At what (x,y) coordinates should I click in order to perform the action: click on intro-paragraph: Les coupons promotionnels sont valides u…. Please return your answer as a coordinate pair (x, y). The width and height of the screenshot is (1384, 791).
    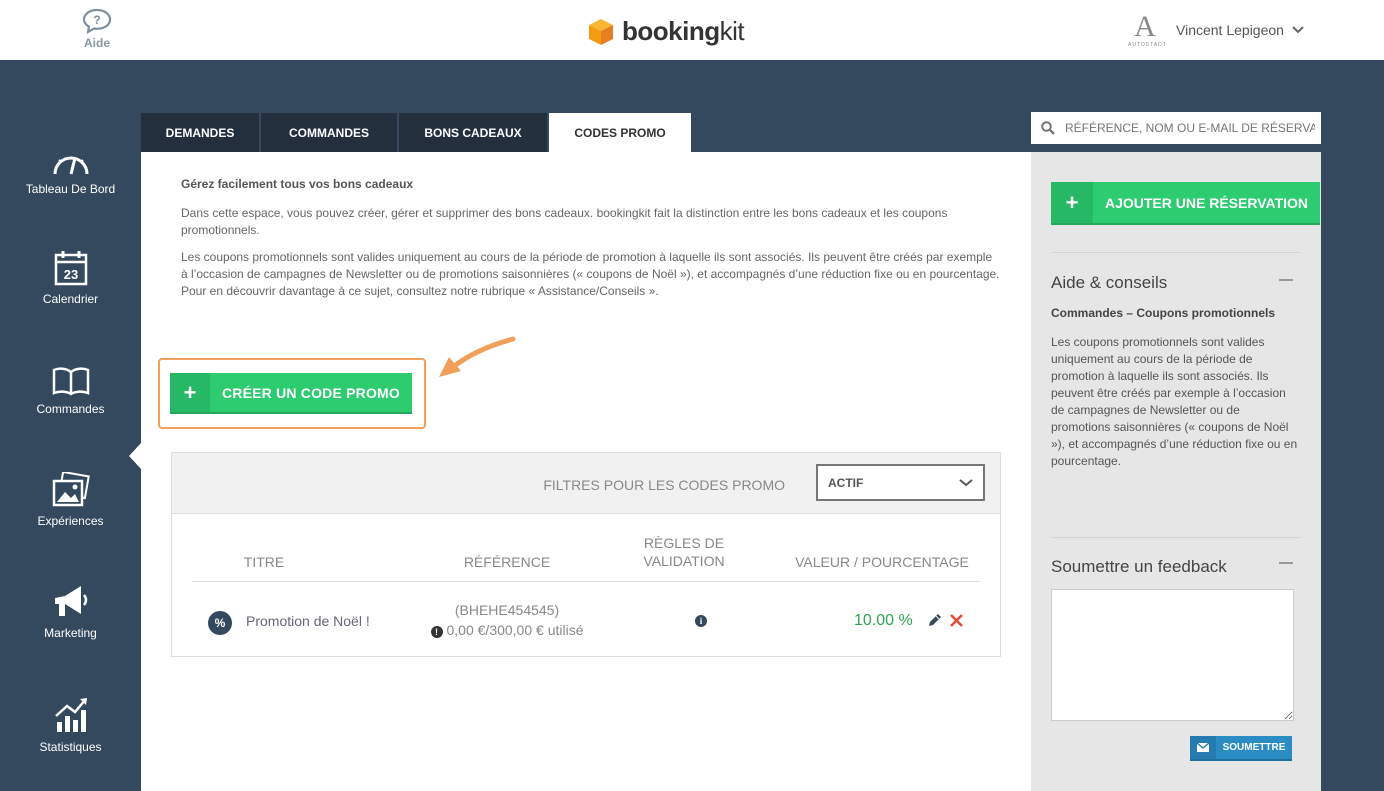
    Looking at the image, I should click on (590, 274).